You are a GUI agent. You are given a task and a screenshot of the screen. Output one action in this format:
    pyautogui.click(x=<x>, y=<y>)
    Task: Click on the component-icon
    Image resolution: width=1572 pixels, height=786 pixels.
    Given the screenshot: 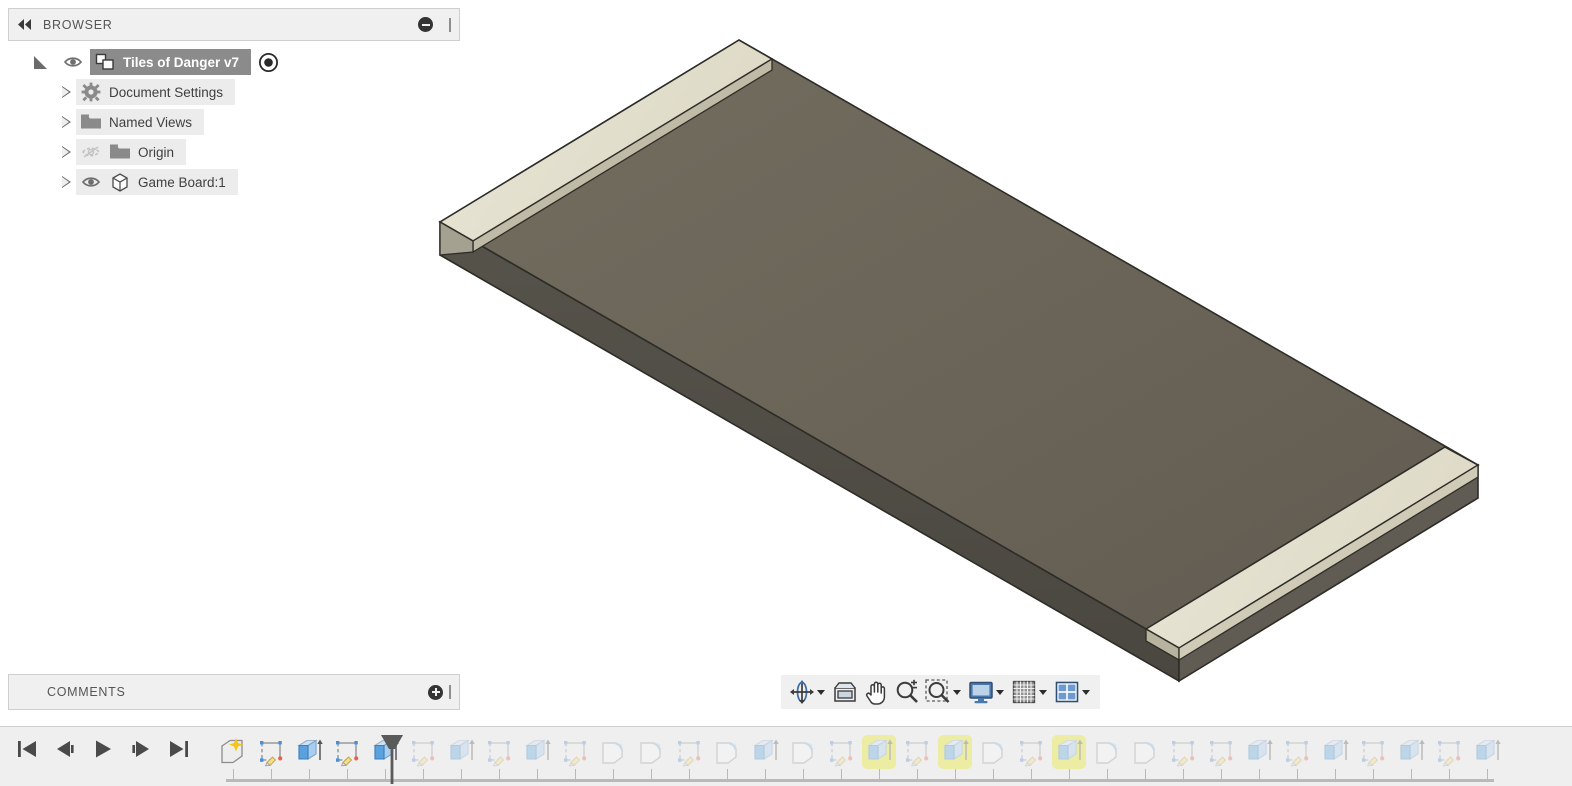 What is the action you would take?
    pyautogui.click(x=105, y=62)
    